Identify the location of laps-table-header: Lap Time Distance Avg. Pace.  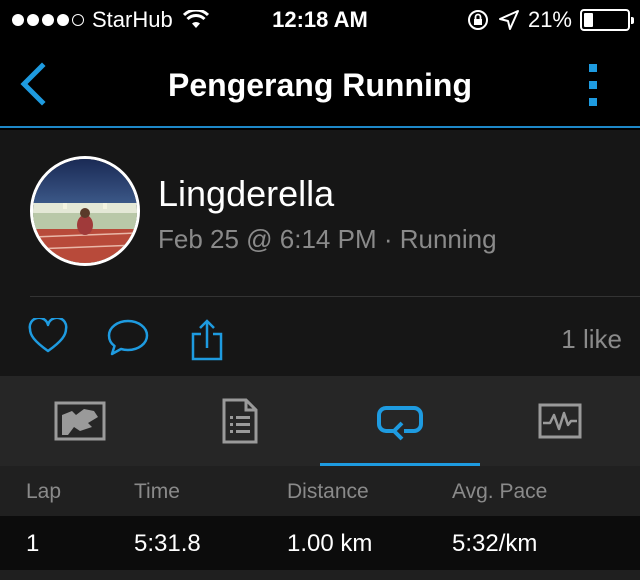
(320, 491).